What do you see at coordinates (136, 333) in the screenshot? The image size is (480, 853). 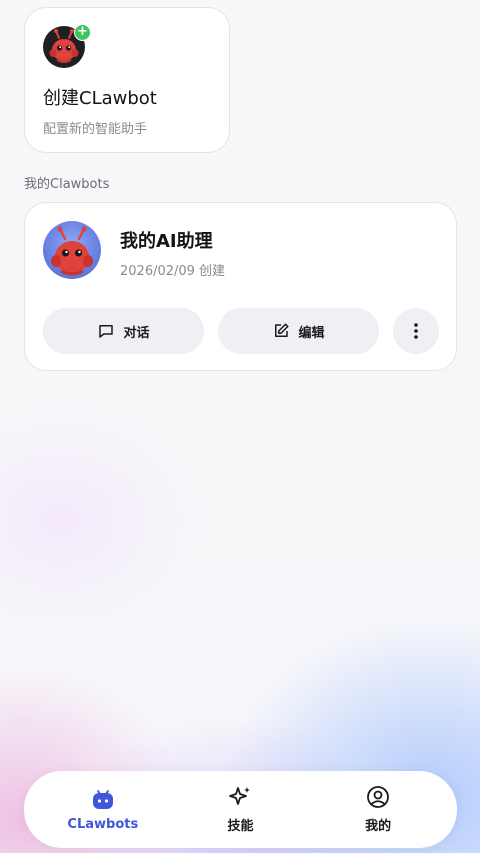 I see `chat-button-label: 对话` at bounding box center [136, 333].